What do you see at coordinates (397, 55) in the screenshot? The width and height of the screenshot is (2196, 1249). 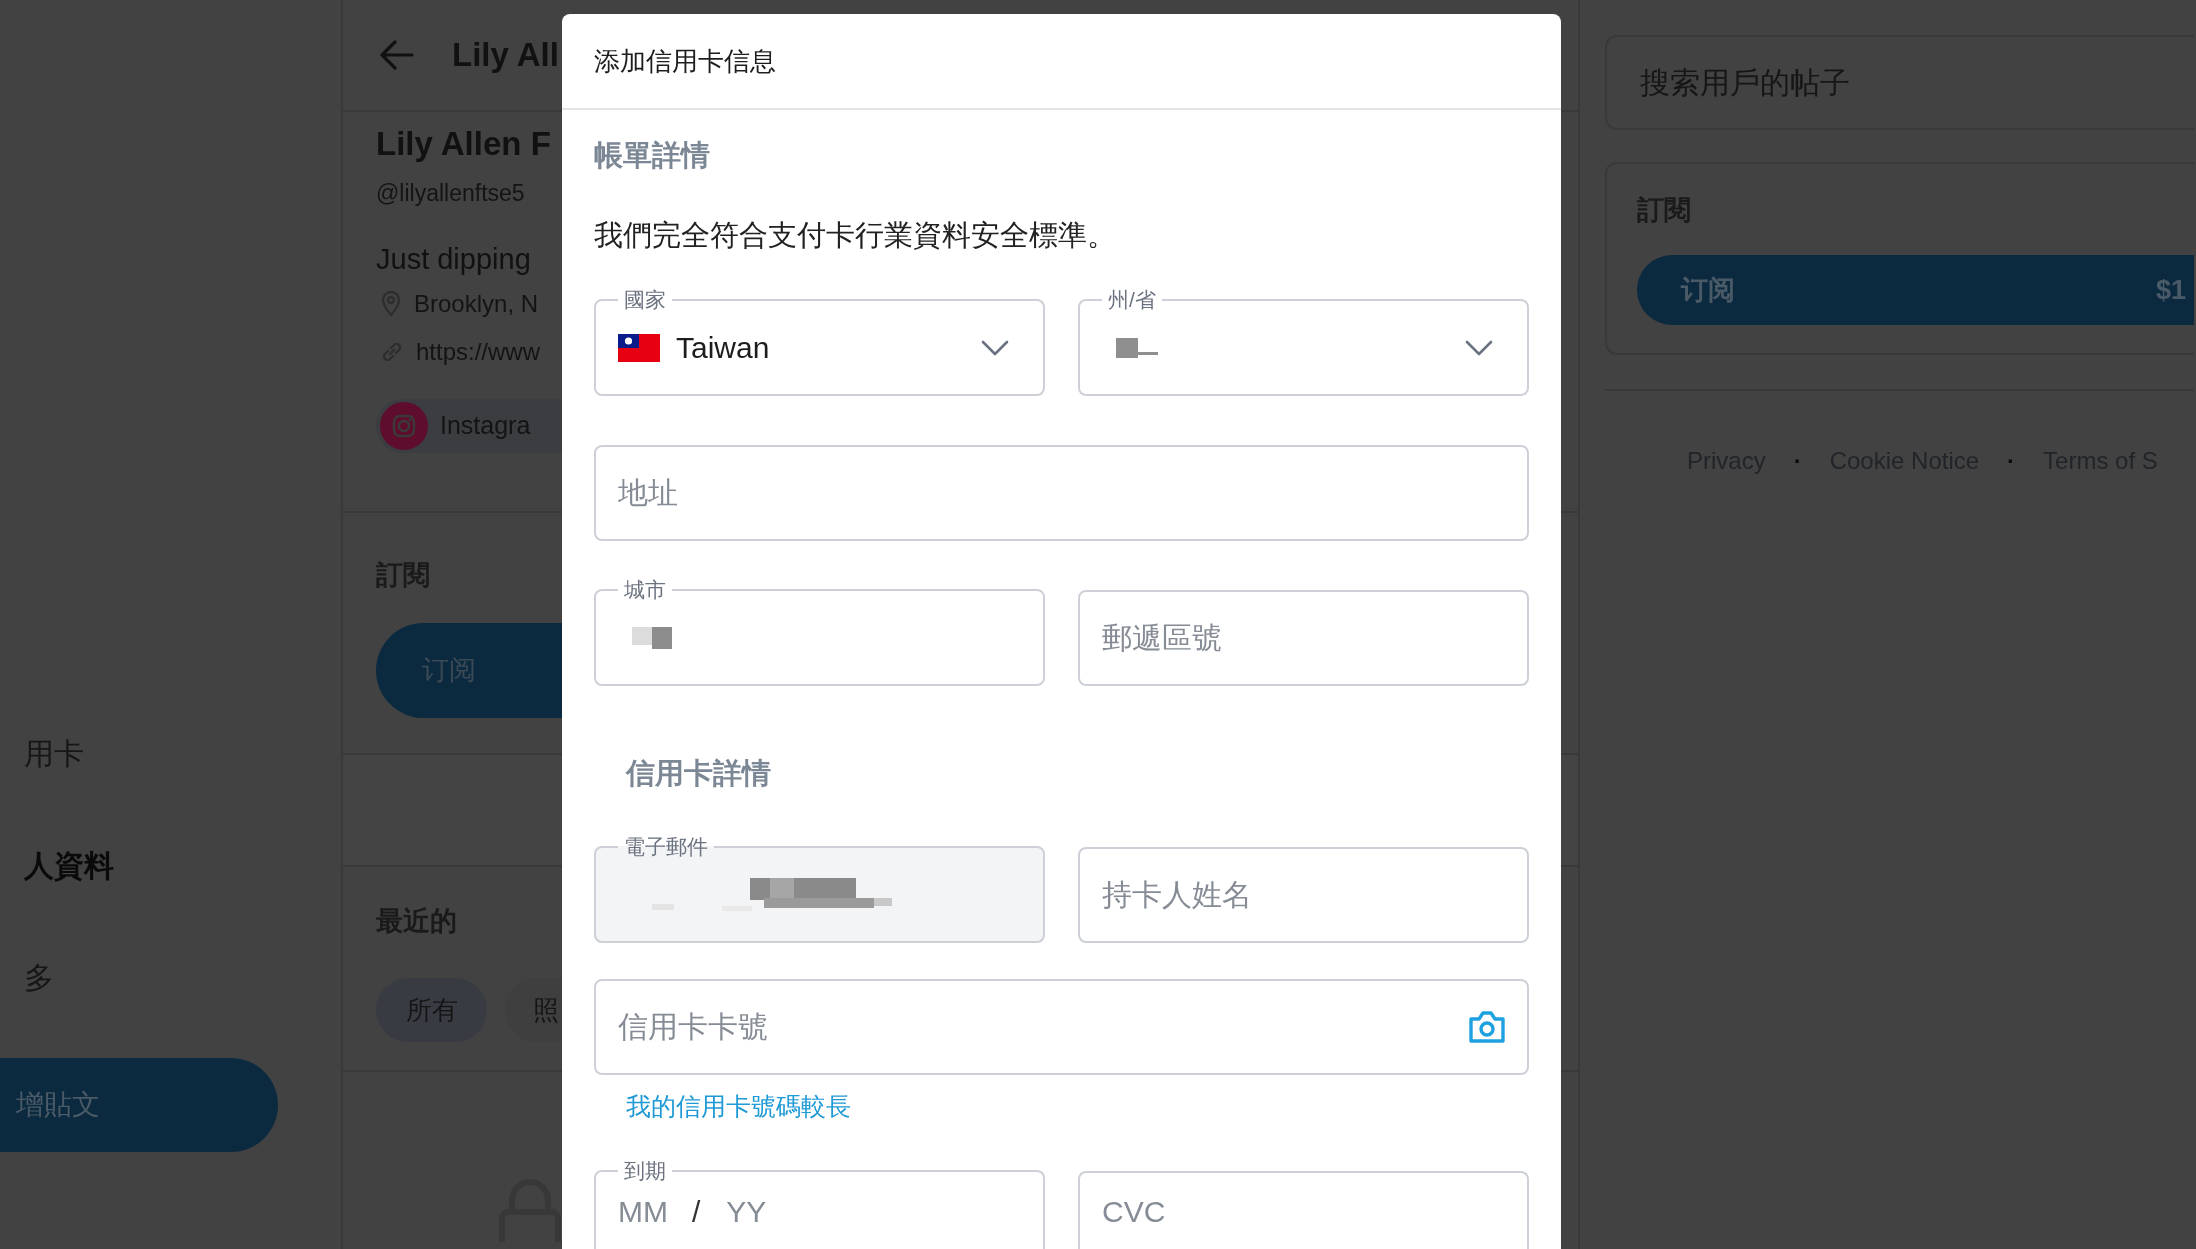 I see `back-arrow-icon` at bounding box center [397, 55].